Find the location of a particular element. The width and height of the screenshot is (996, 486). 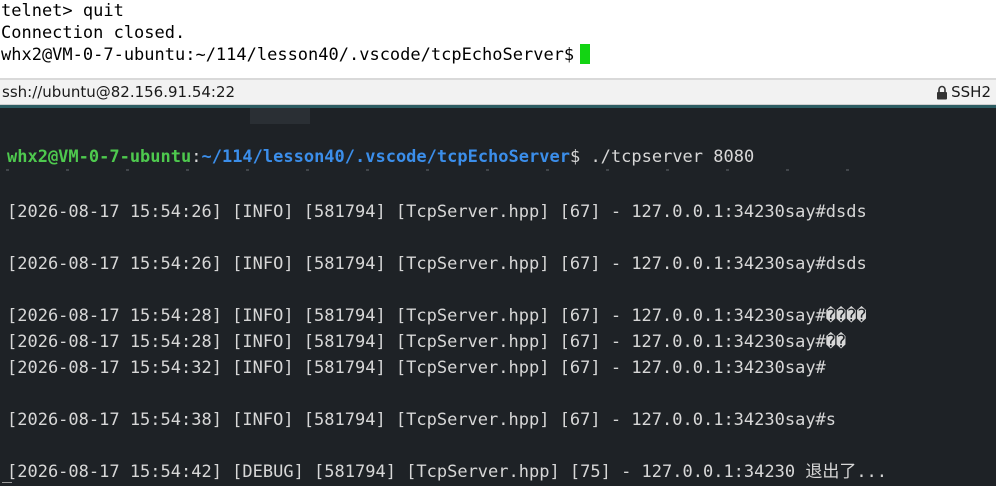

terminal-line: Connection closed. is located at coordinates (93, 33).